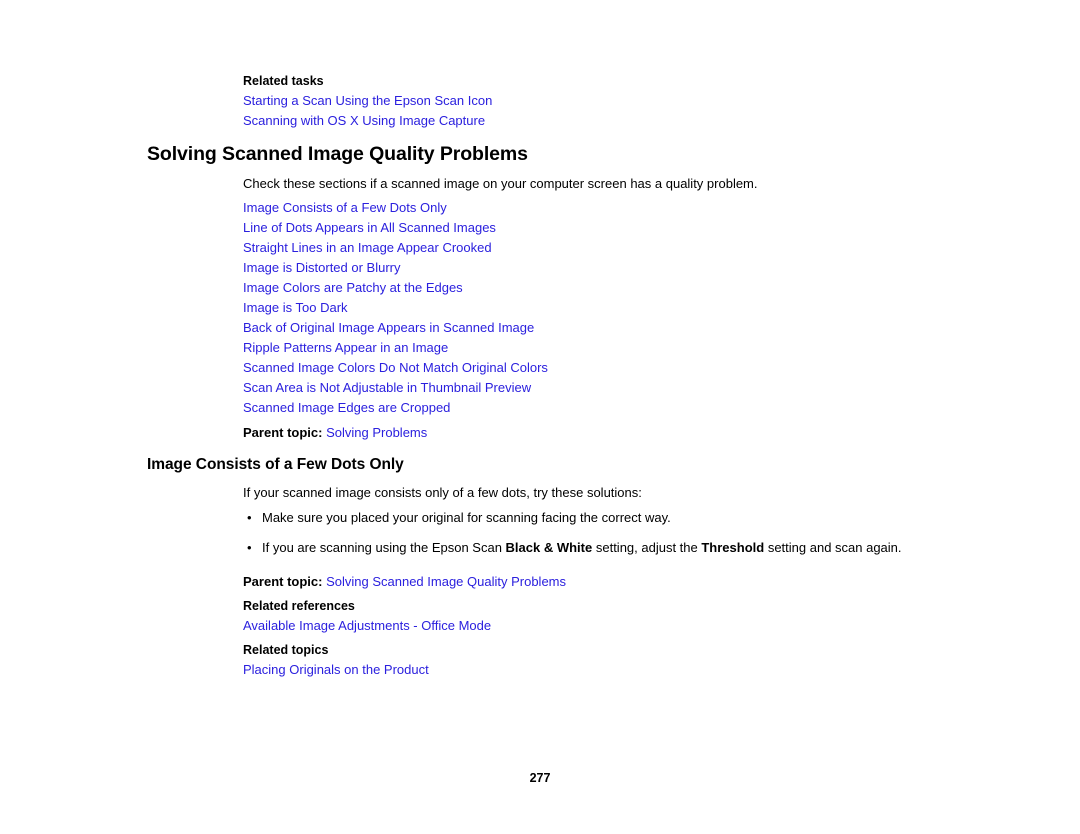 The image size is (1080, 834). Describe the element at coordinates (299, 606) in the screenshot. I see `related-references-heading: Related references` at that location.